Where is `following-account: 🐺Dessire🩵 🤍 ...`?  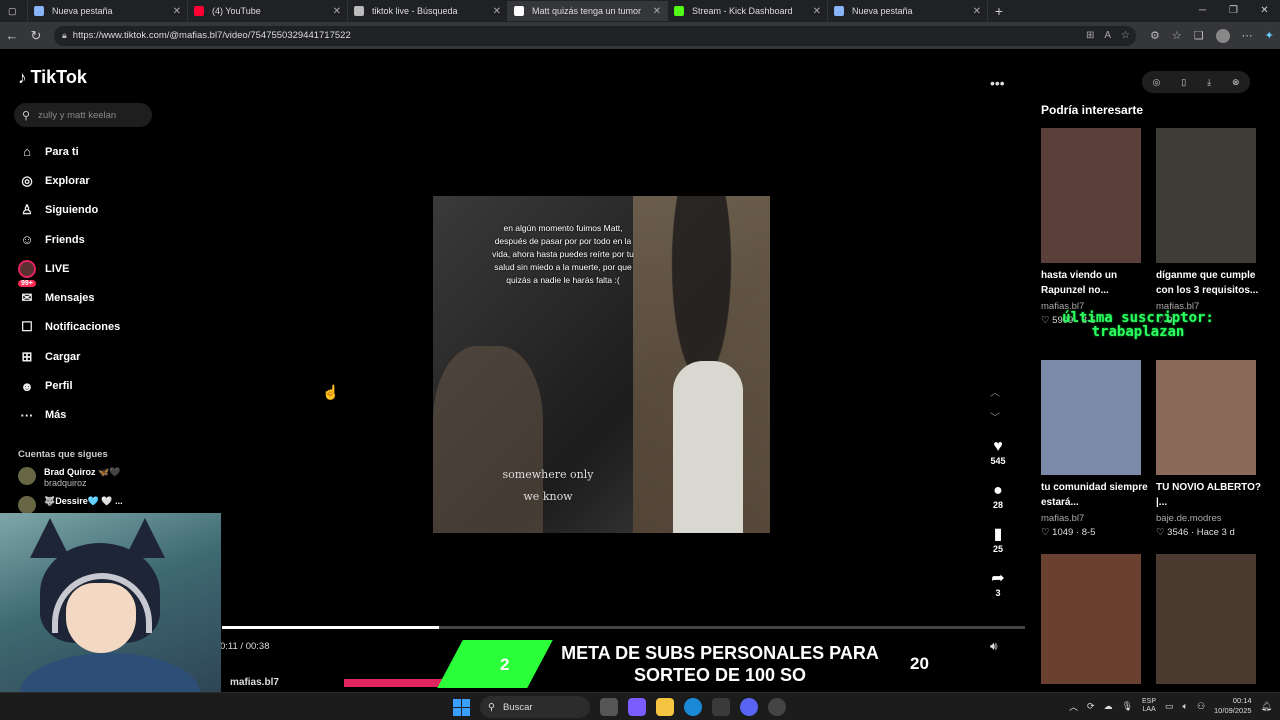 following-account: 🐺Dessire🩵 🤍 ... is located at coordinates (70, 505).